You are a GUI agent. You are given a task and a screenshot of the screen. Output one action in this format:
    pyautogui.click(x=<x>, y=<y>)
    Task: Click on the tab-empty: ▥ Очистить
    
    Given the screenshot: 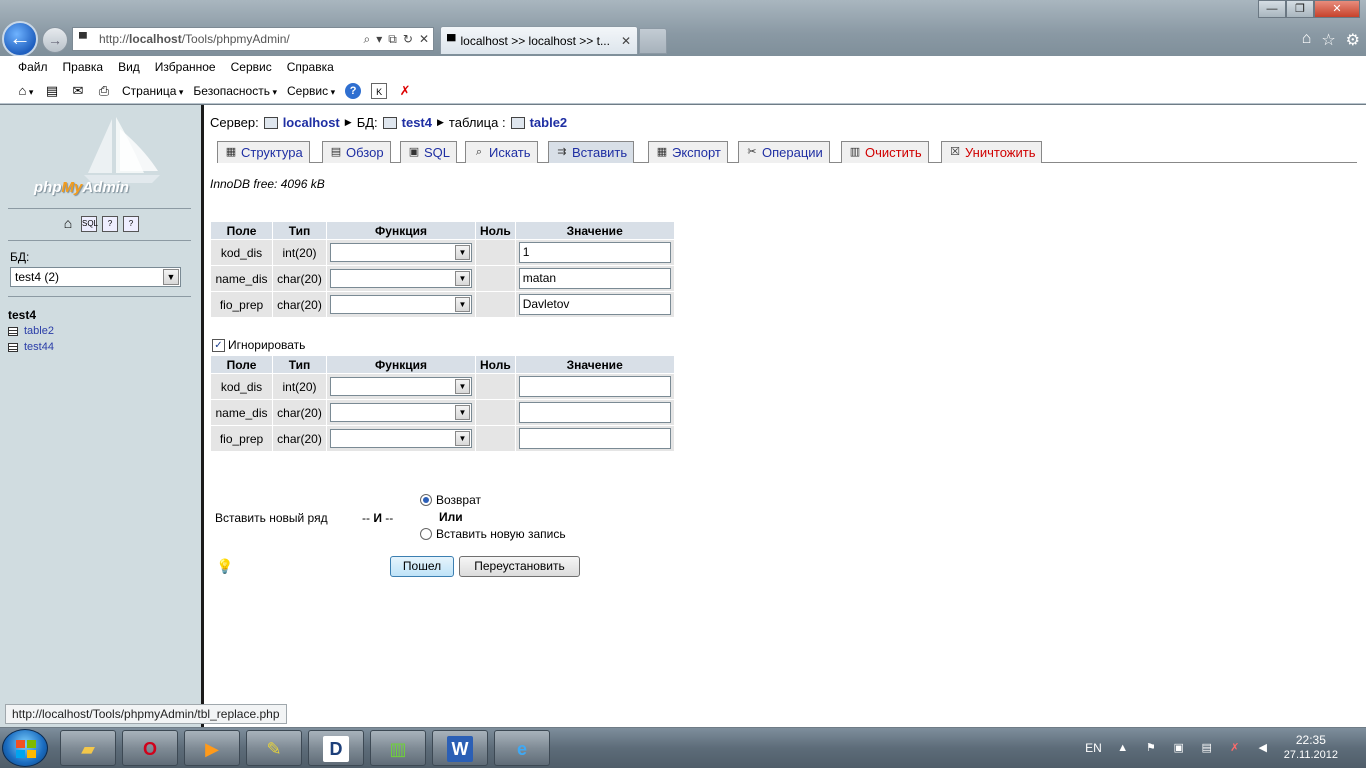 What is the action you would take?
    pyautogui.click(x=885, y=152)
    